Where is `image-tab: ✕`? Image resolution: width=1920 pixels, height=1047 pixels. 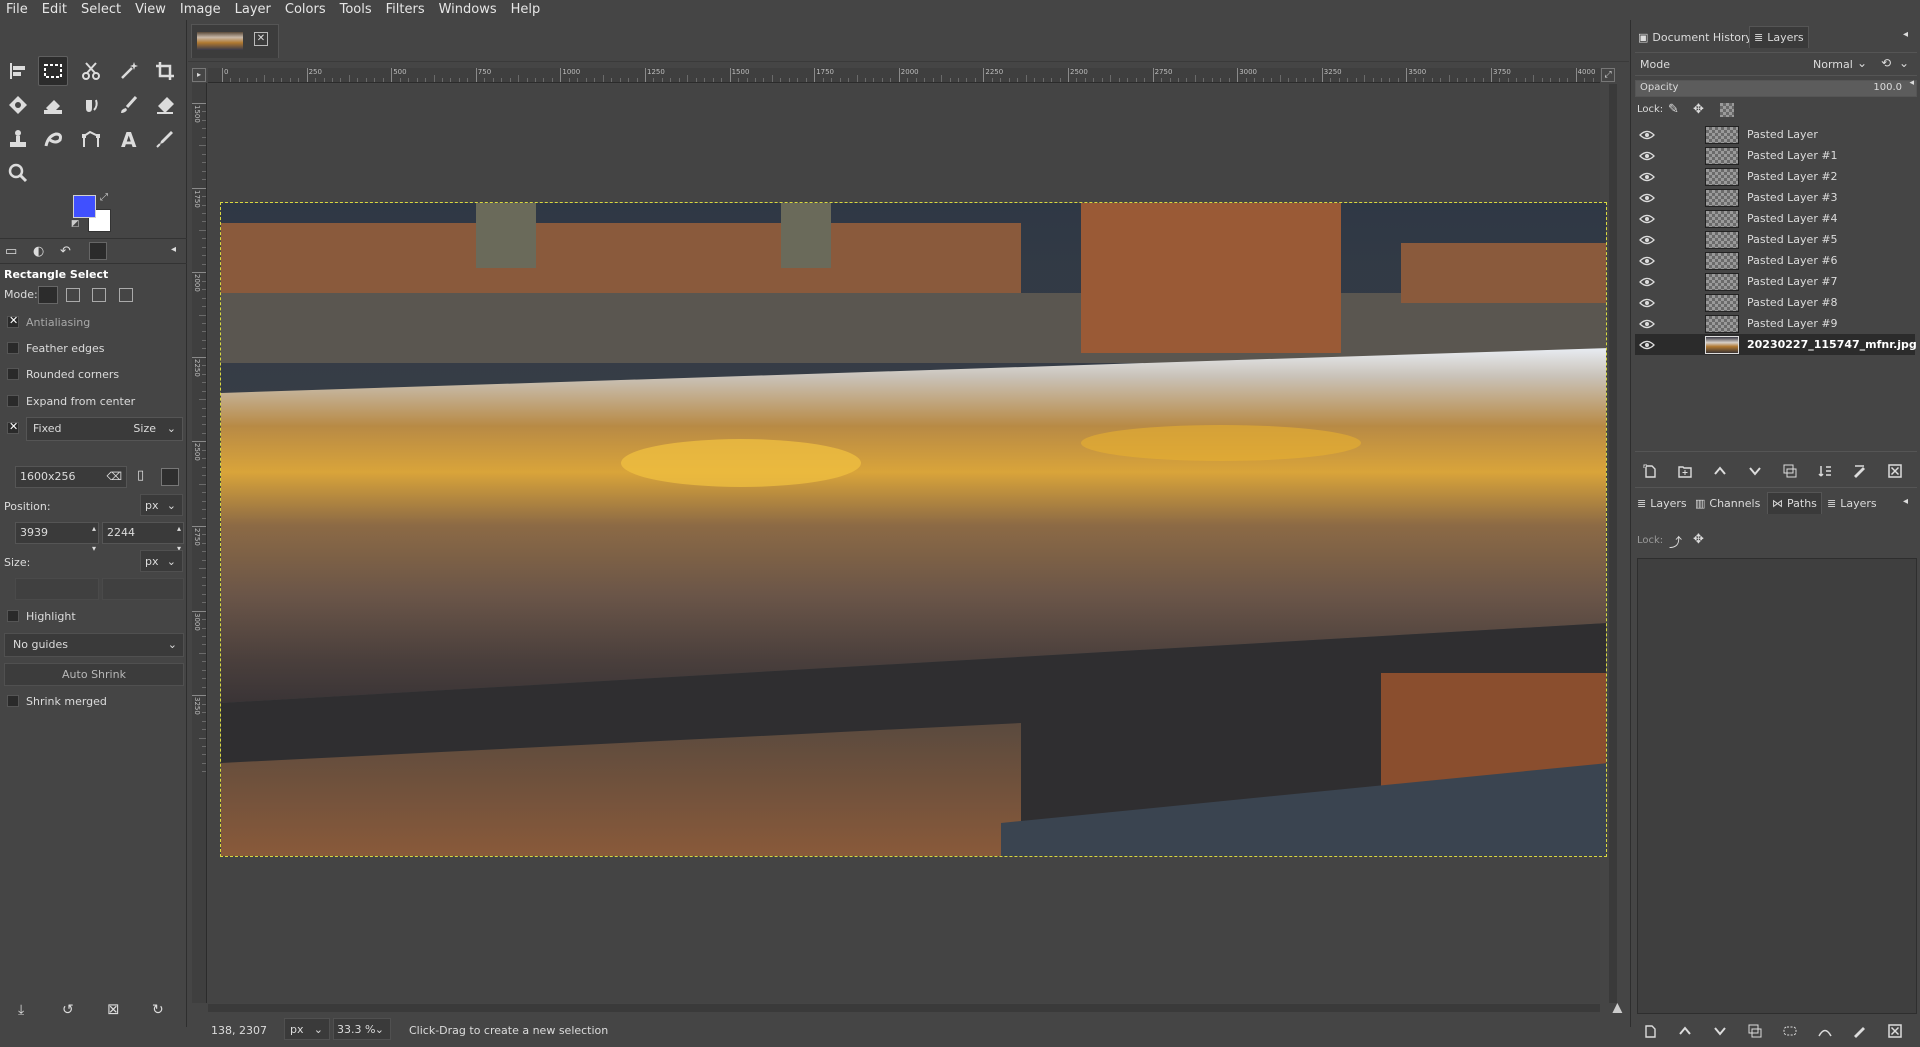 image-tab: ✕ is located at coordinates (235, 41).